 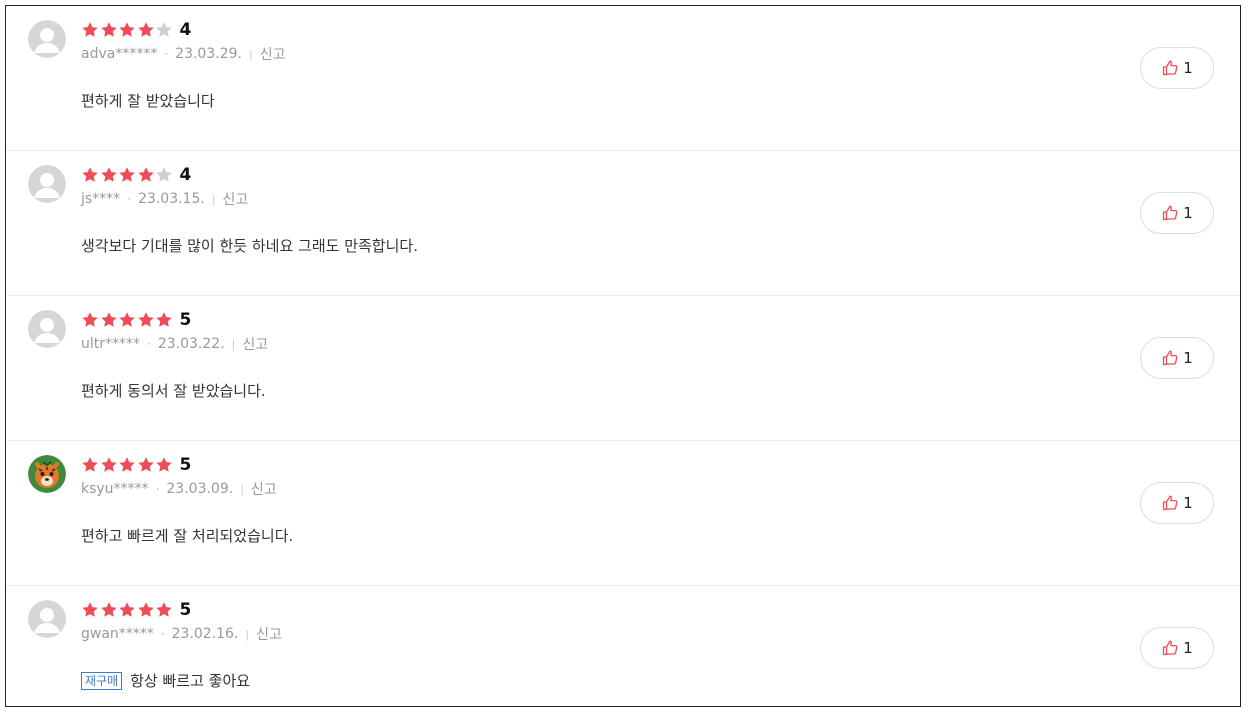 What do you see at coordinates (101, 199) in the screenshot?
I see `reviewer-name: js****` at bounding box center [101, 199].